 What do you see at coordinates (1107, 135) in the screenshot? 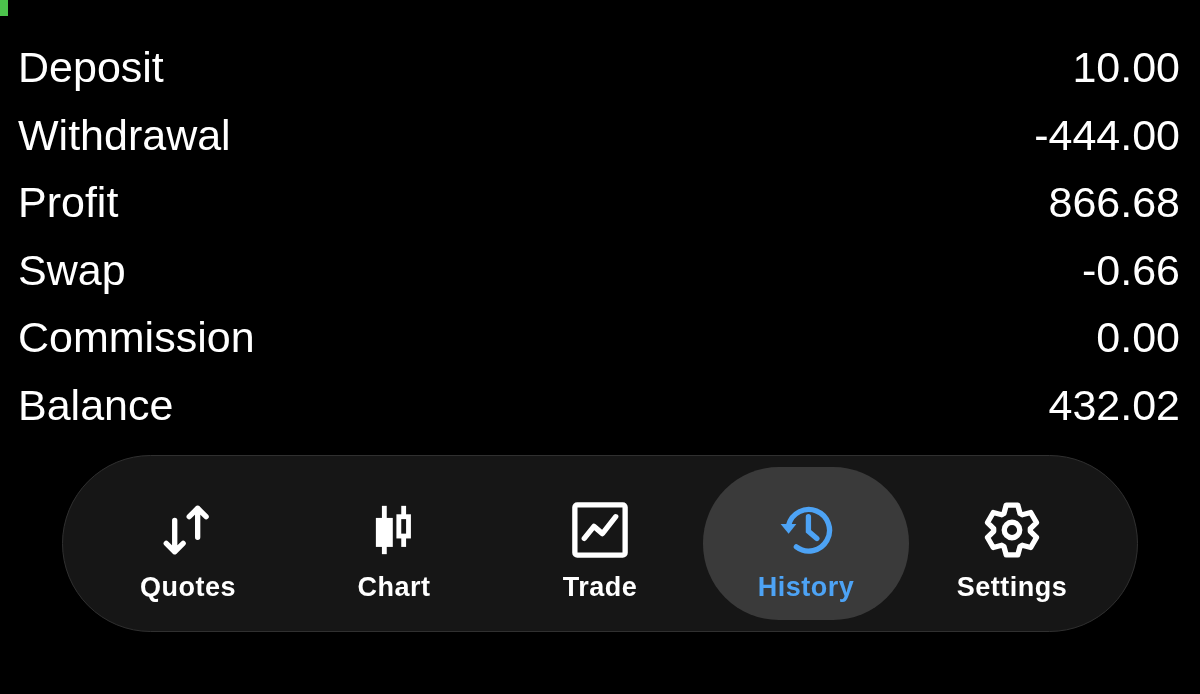
I see `row-value: -444.00` at bounding box center [1107, 135].